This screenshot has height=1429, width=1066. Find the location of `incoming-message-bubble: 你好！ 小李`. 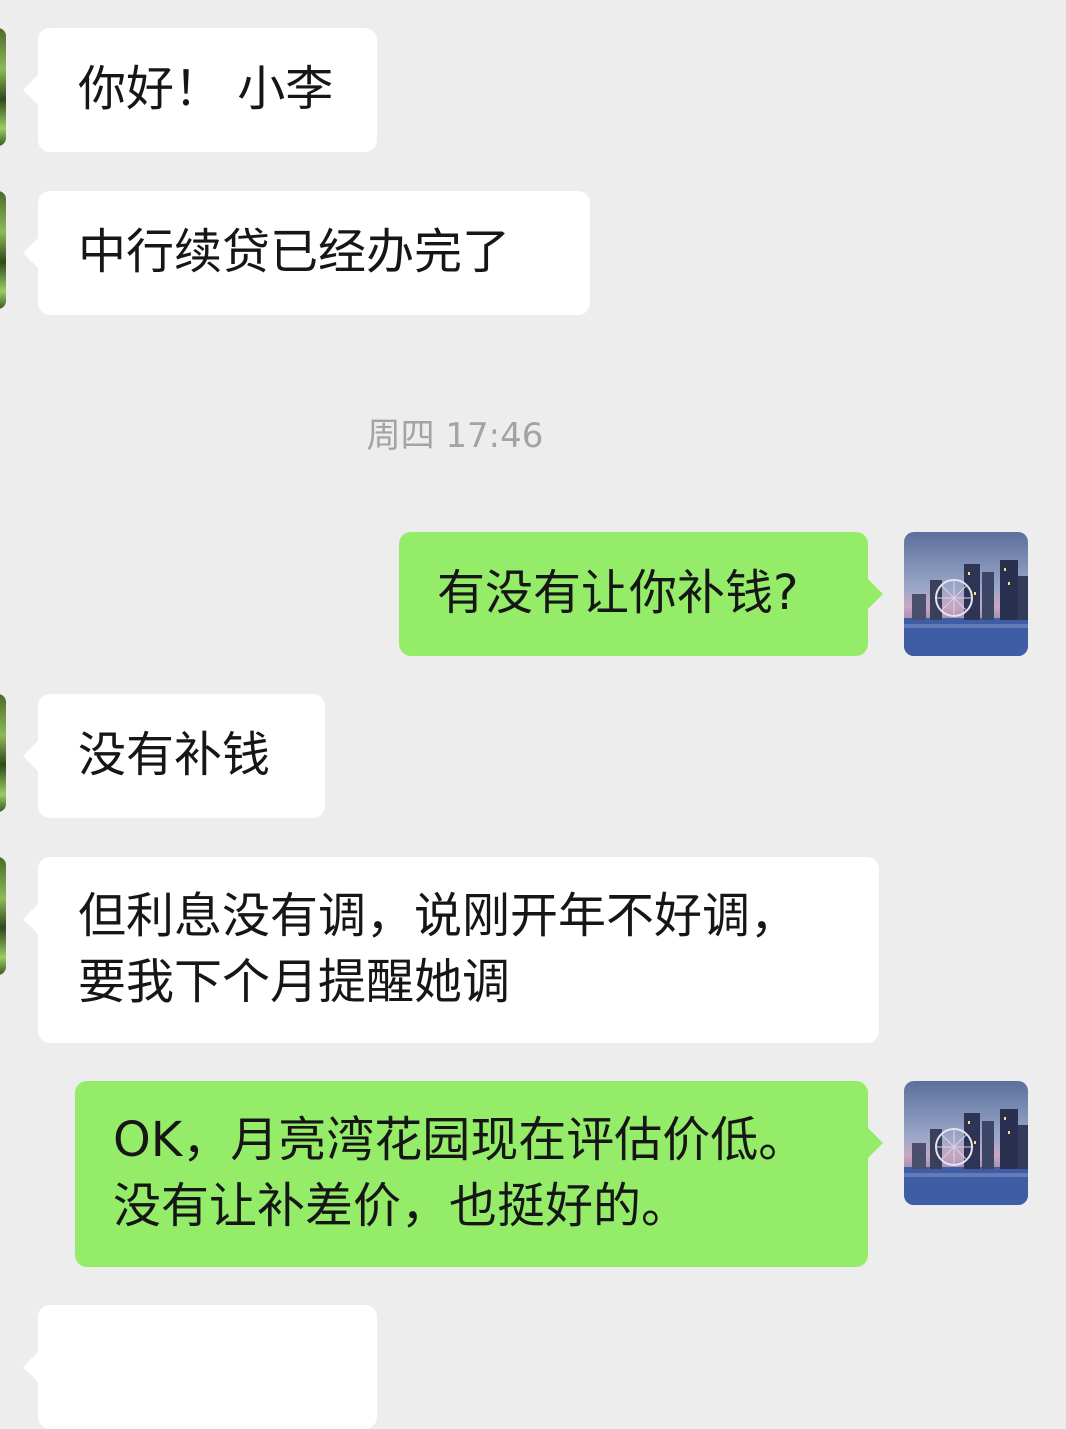

incoming-message-bubble: 你好！ 小李 is located at coordinates (200, 90).